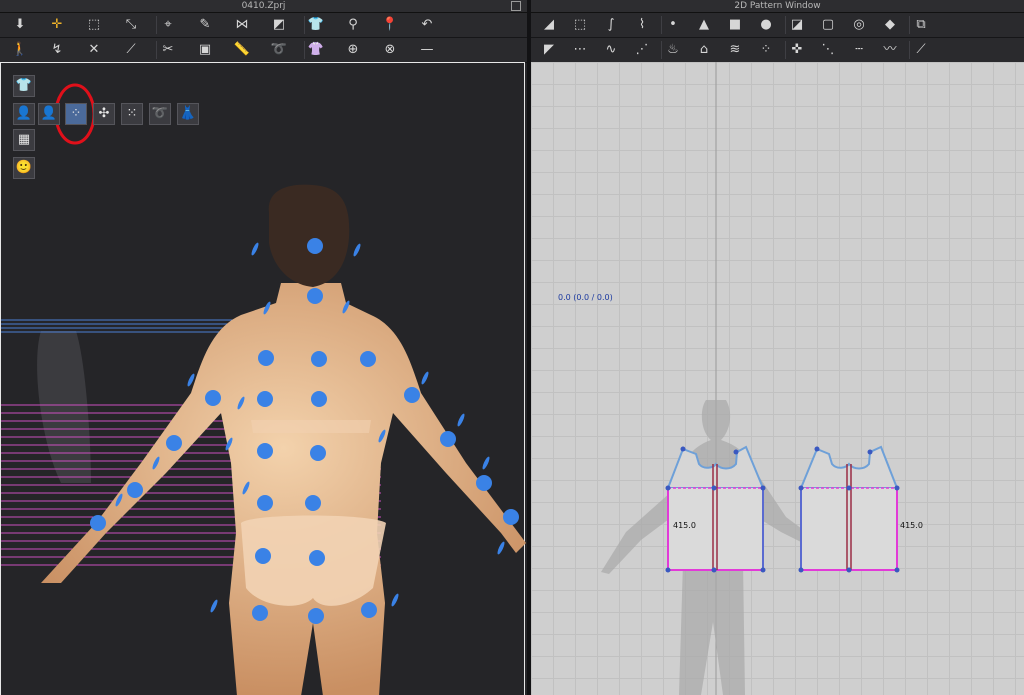 This screenshot has height=695, width=1024. What do you see at coordinates (797, 25) in the screenshot?
I see `internal-polygon-icon: ◪` at bounding box center [797, 25].